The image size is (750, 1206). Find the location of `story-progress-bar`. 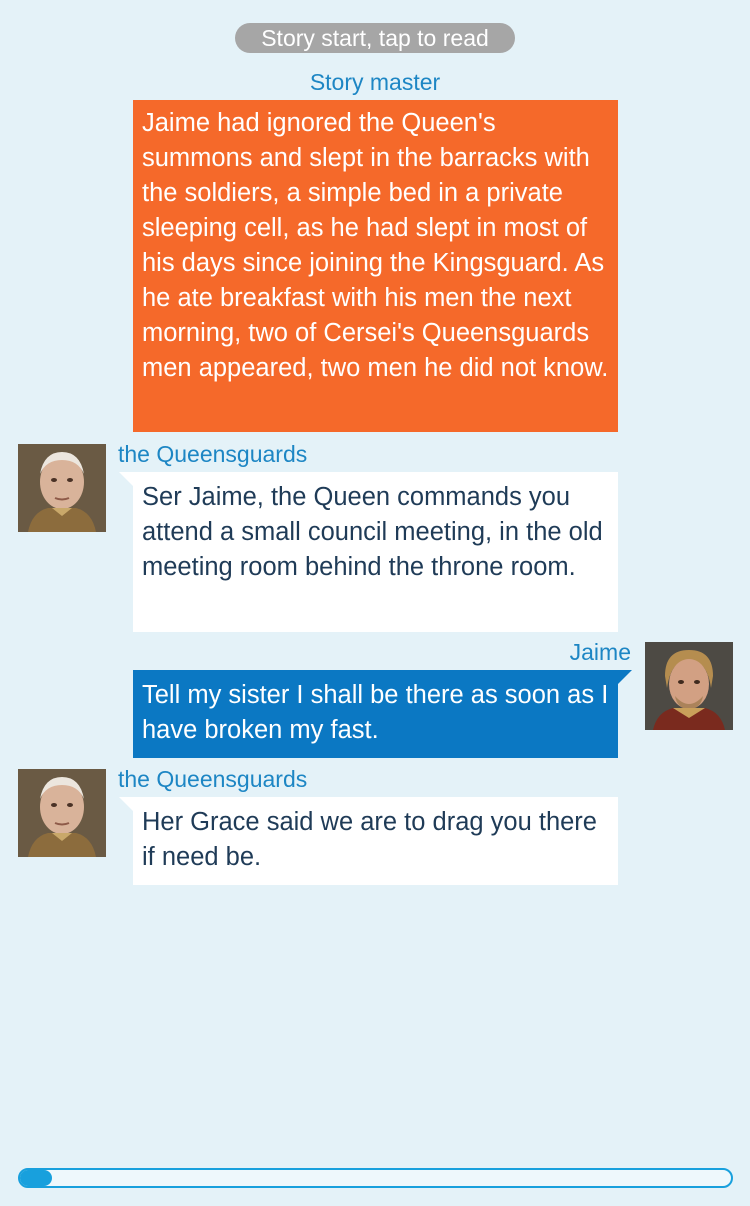

story-progress-bar is located at coordinates (375, 1178).